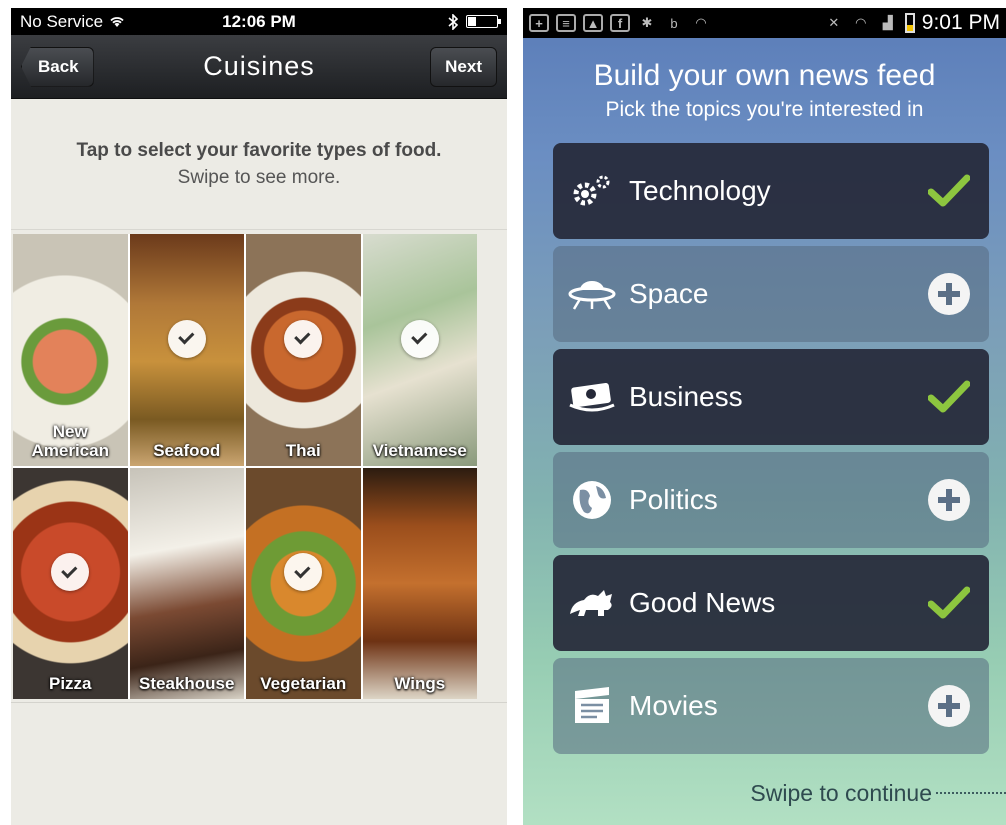 This screenshot has height=825, width=1006. Describe the element at coordinates (592, 500) in the screenshot. I see `globe-icon` at that location.